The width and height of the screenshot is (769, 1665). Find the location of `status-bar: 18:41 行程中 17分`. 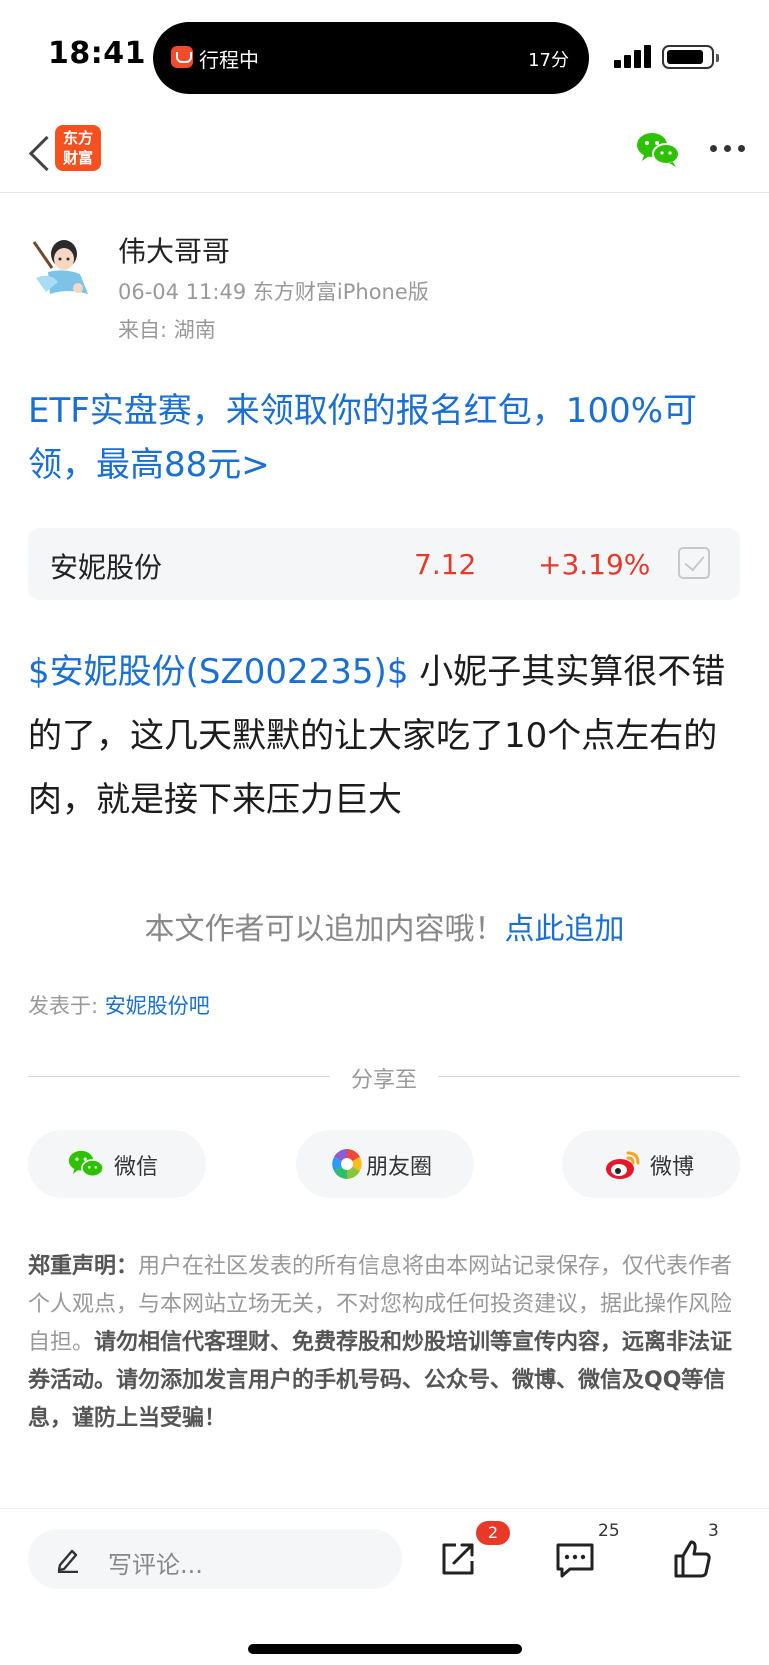

status-bar: 18:41 行程中 17分 is located at coordinates (384, 55).